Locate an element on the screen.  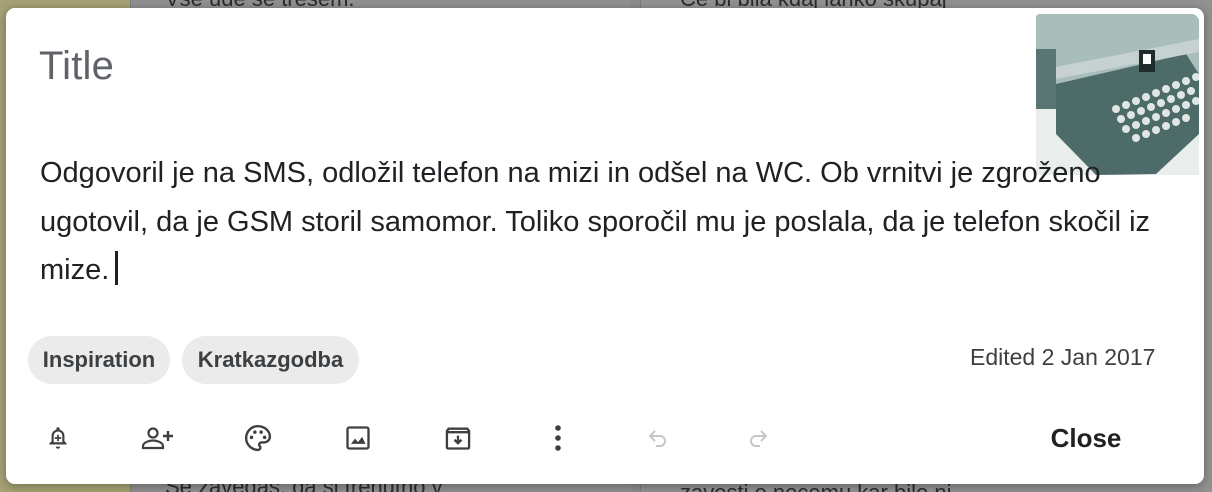
text-caret is located at coordinates (116, 268).